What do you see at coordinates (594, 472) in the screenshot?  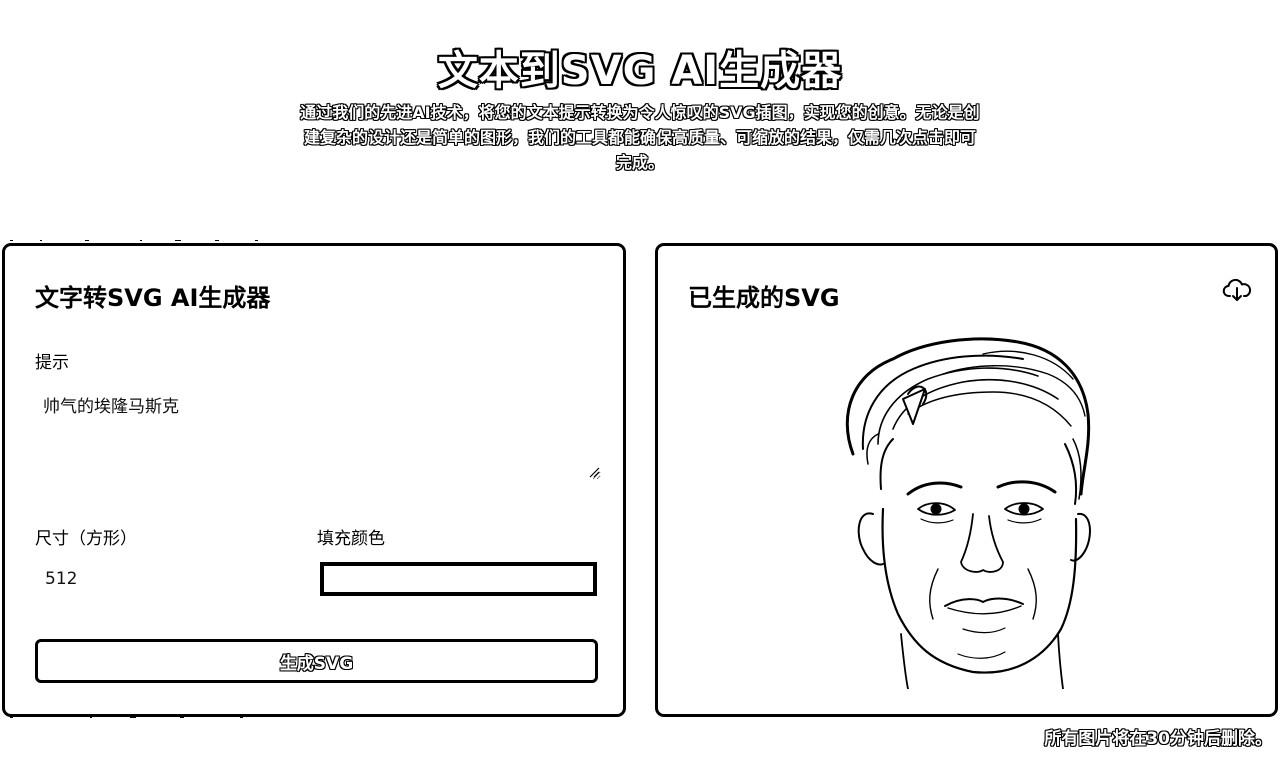 I see `resize-handle-icon` at bounding box center [594, 472].